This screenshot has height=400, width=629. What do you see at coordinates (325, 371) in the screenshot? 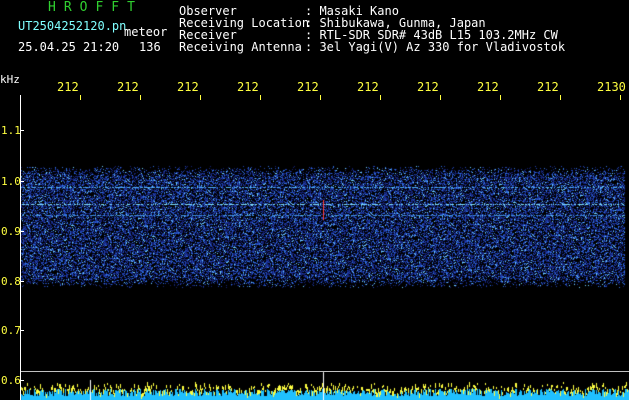
I see `baseline-marker` at bounding box center [325, 371].